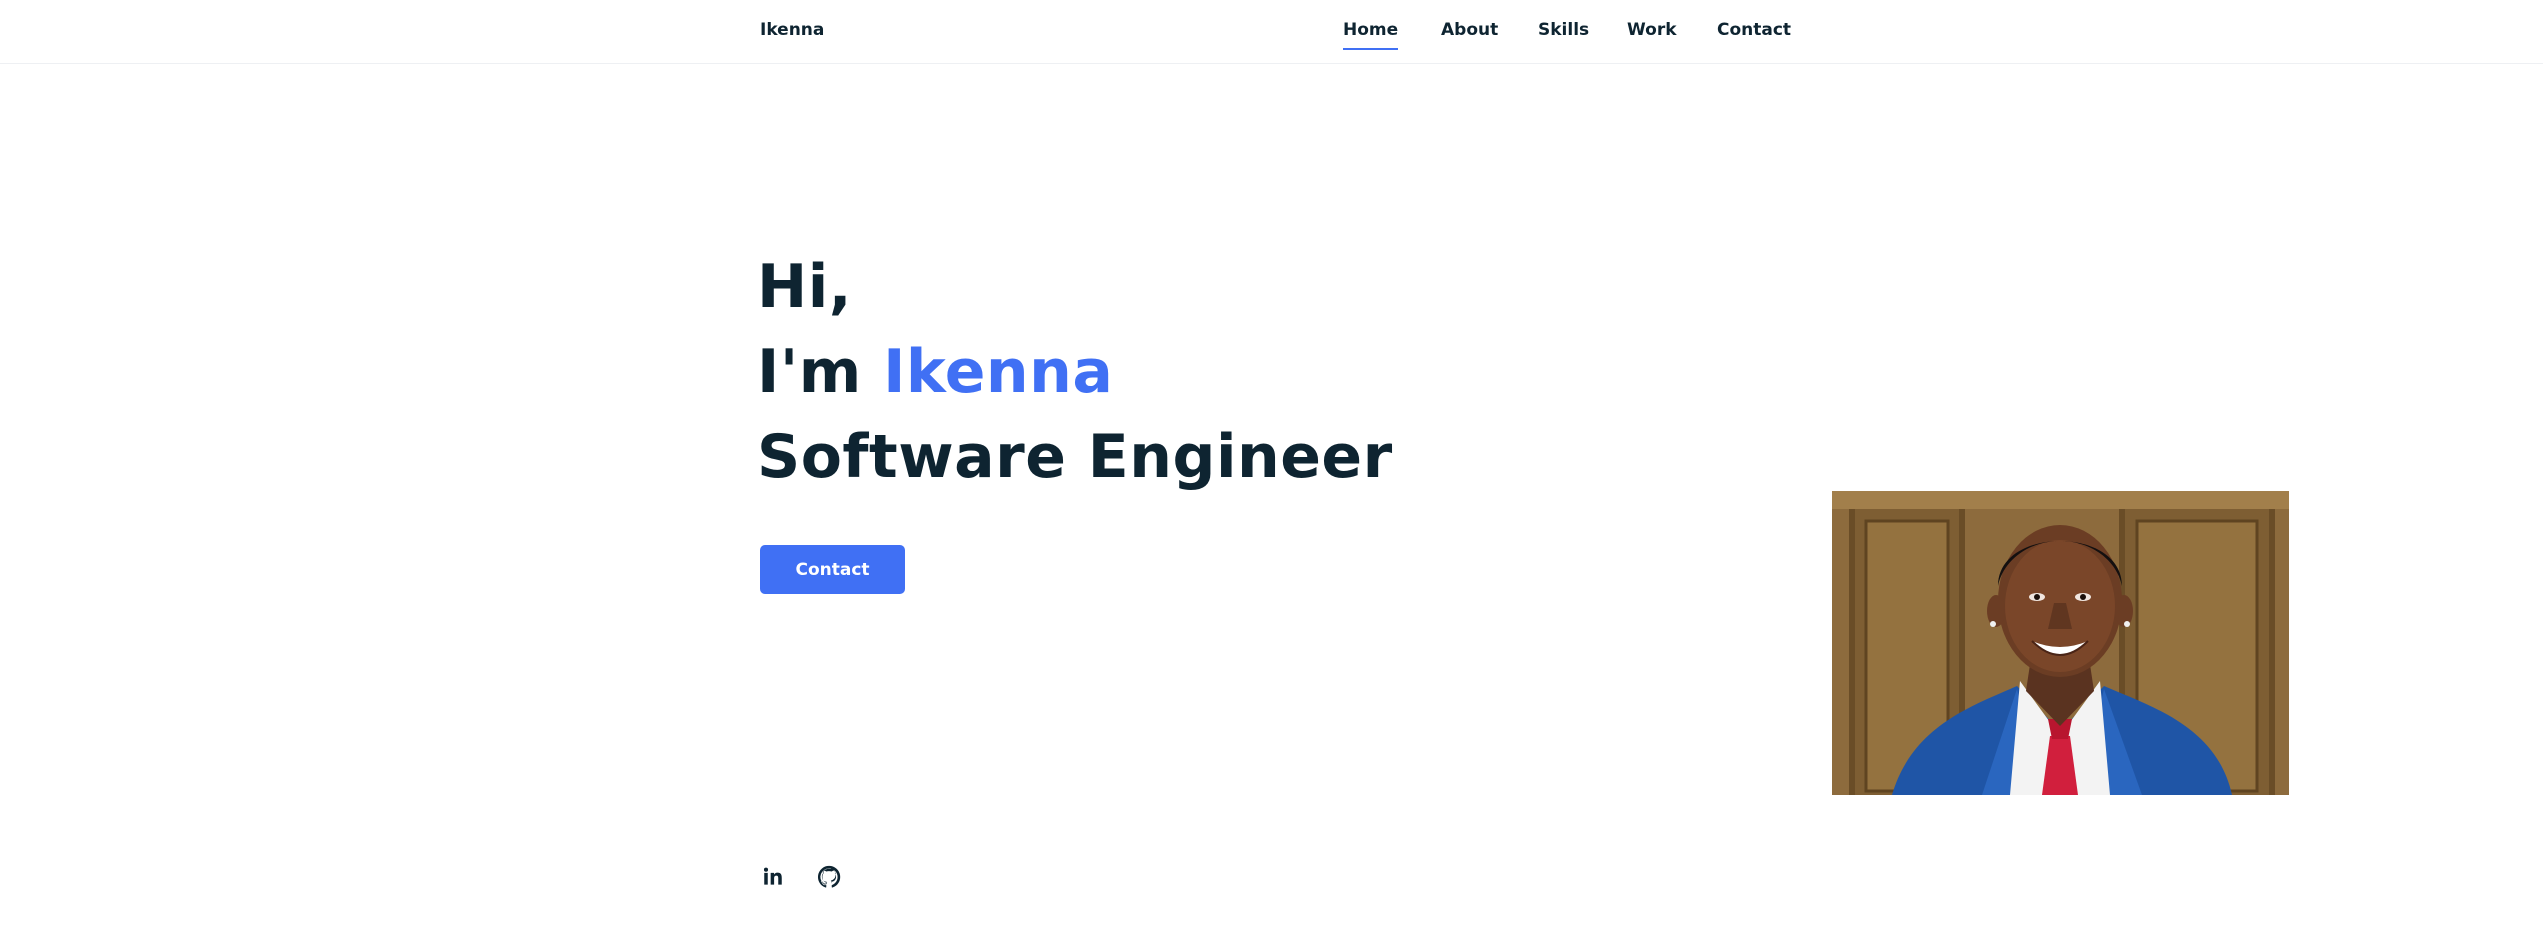 This screenshot has height=934, width=2543. Describe the element at coordinates (1563, 35) in the screenshot. I see `nav-skills: Skills` at that location.